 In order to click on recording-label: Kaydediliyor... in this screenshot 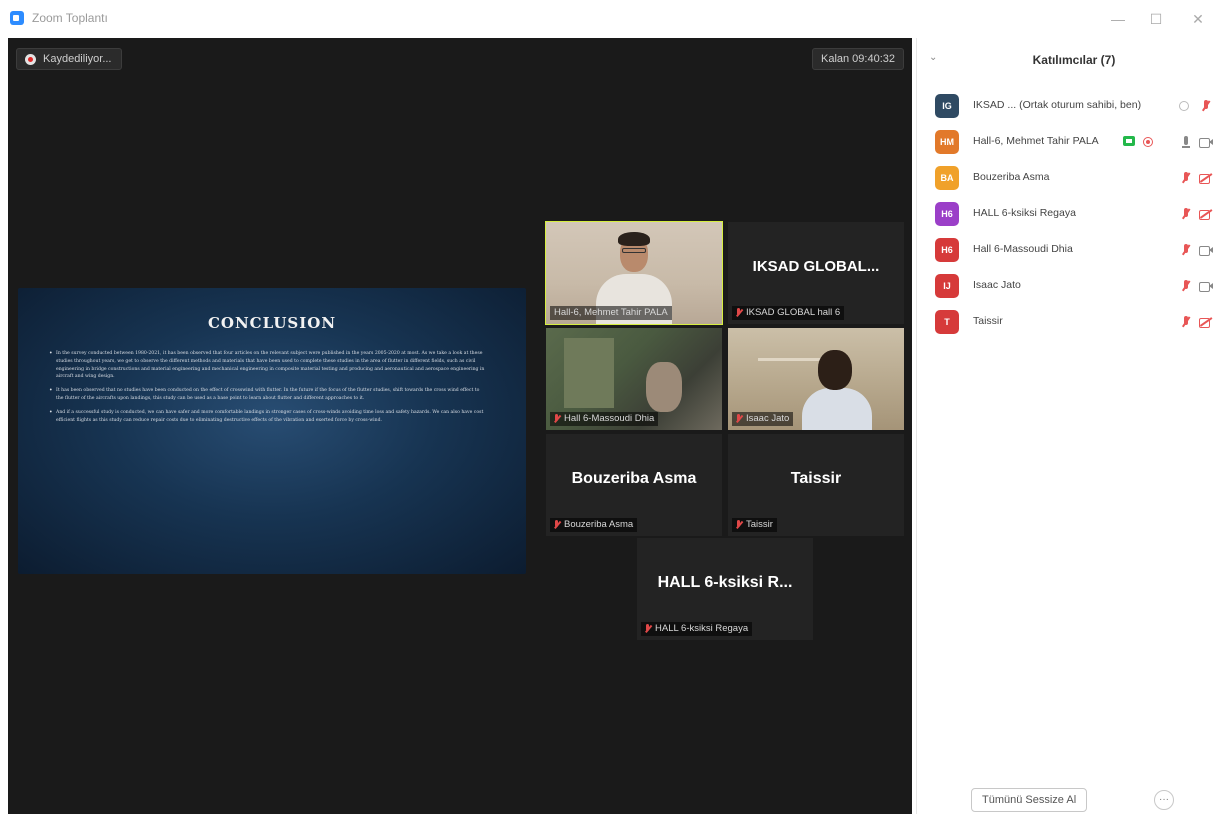, I will do `click(77, 59)`.